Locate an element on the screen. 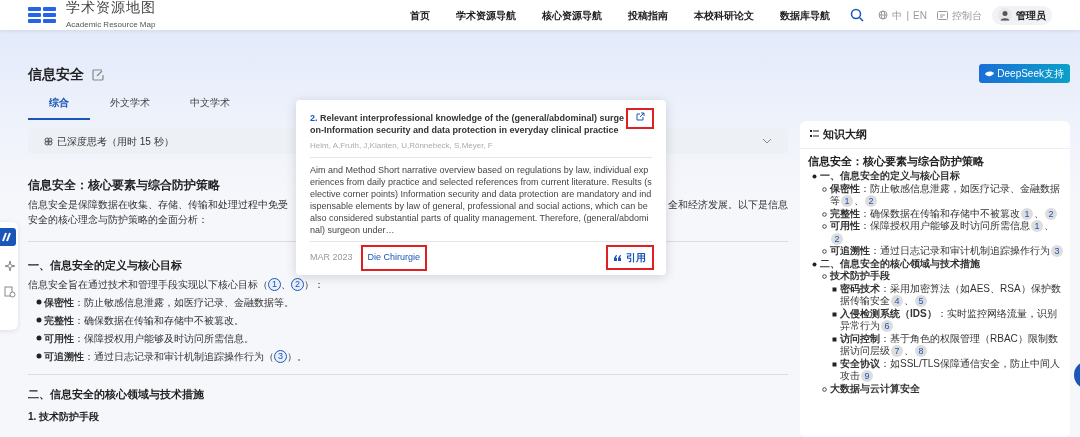 Image resolution: width=1080 pixels, height=437 pixels. list-item-text: 可用性：保障授权用户能够及时访问所需信息。 is located at coordinates (149, 338).